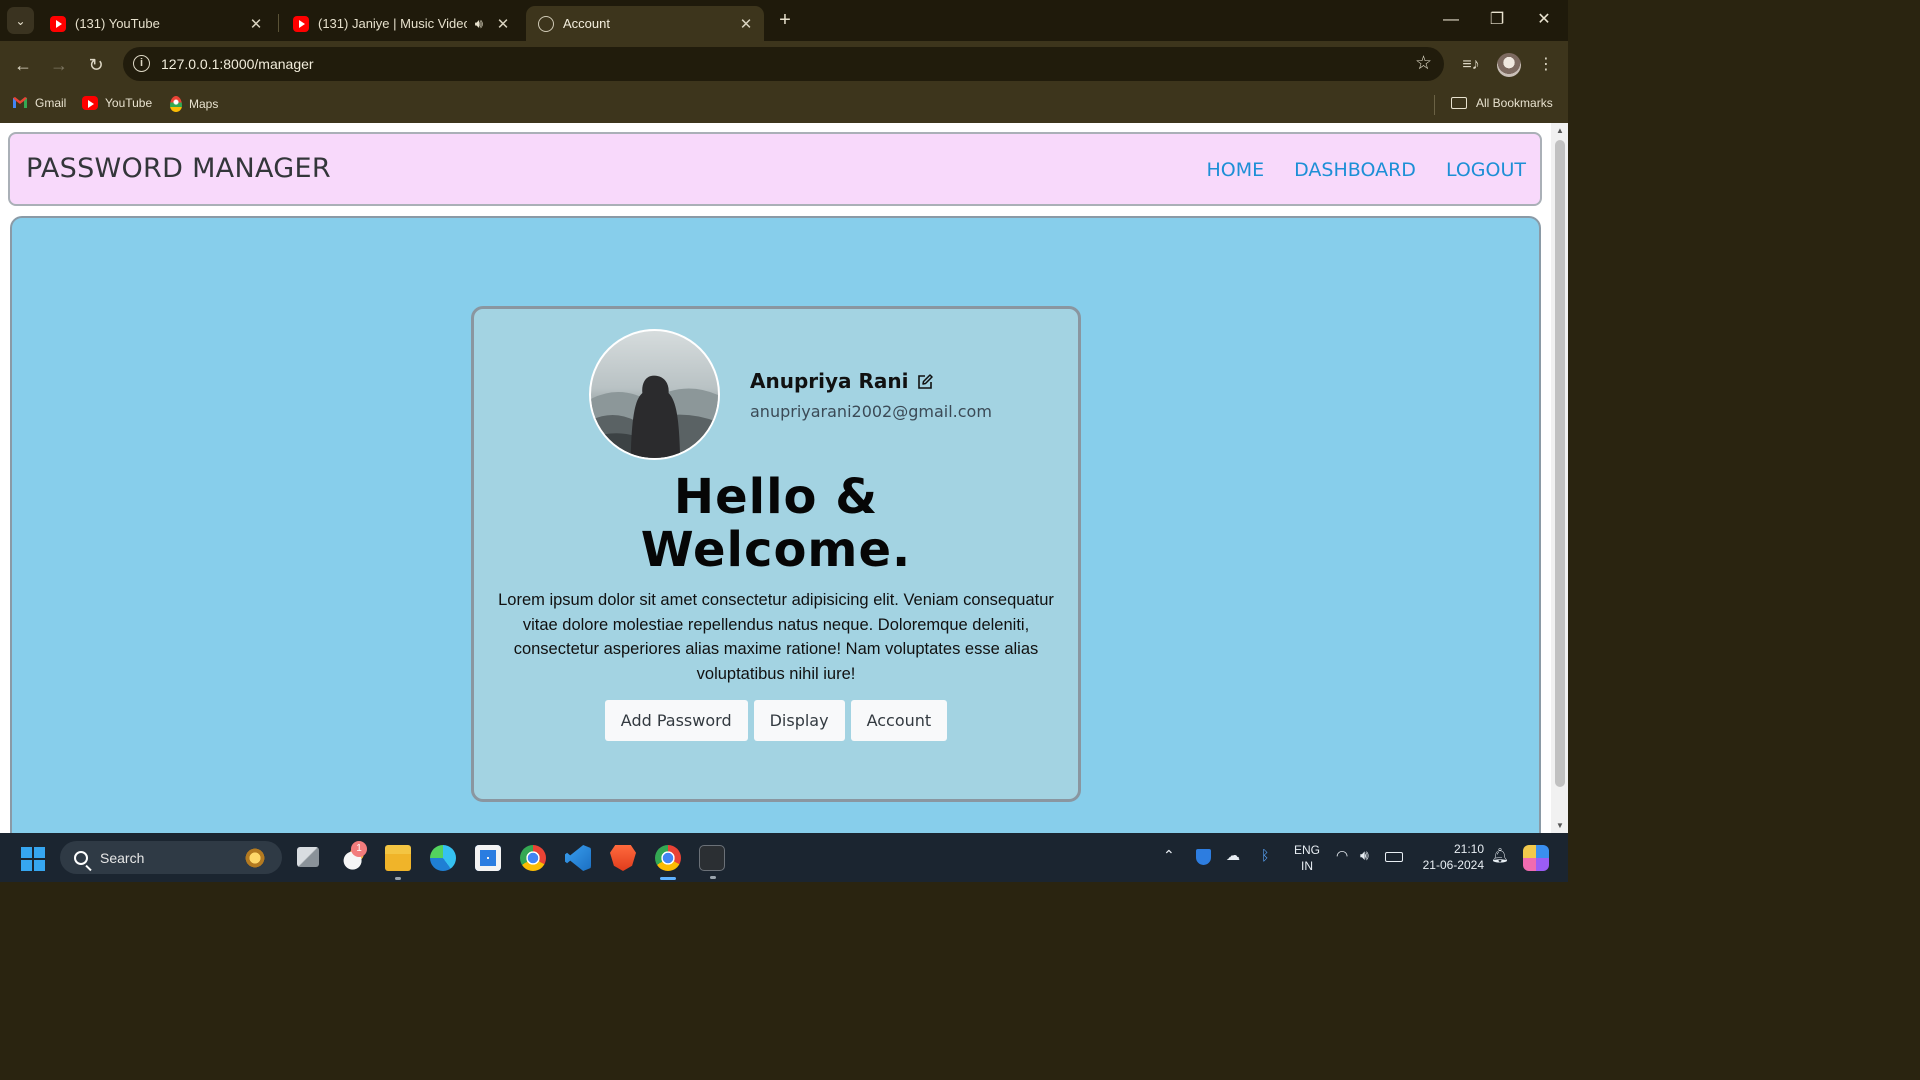 The height and width of the screenshot is (1080, 1920). I want to click on clock-date: 21-06-2024, so click(1453, 865).